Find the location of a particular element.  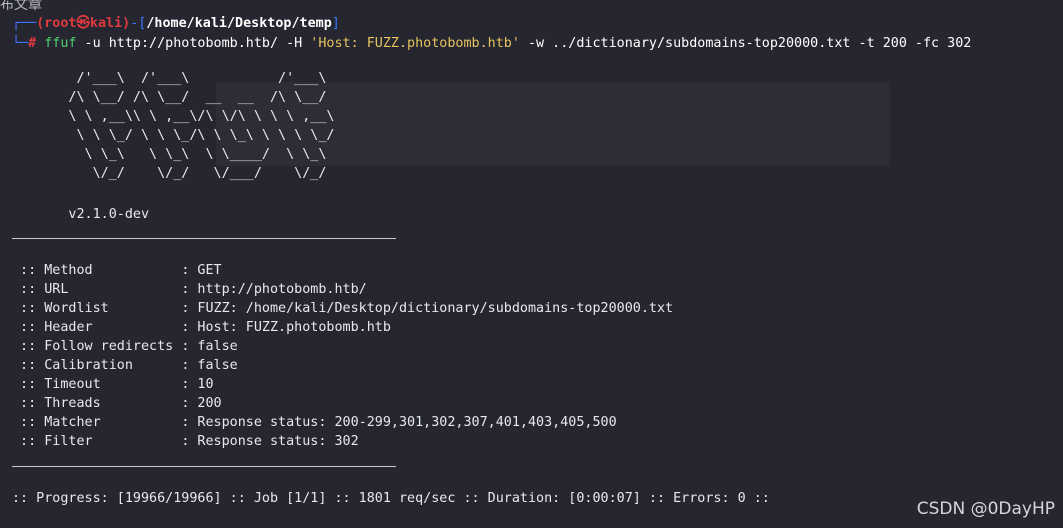

divider-bottom is located at coordinates (204, 466).